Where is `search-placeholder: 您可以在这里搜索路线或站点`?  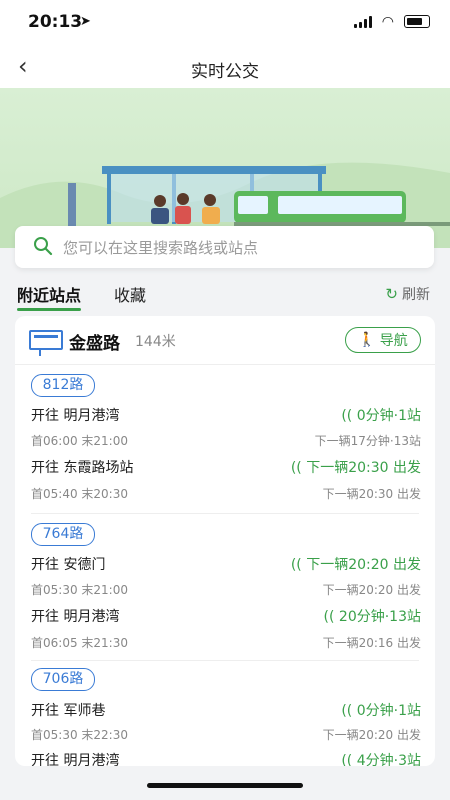
search-placeholder: 您可以在这里搜索路线或站点 is located at coordinates (161, 248).